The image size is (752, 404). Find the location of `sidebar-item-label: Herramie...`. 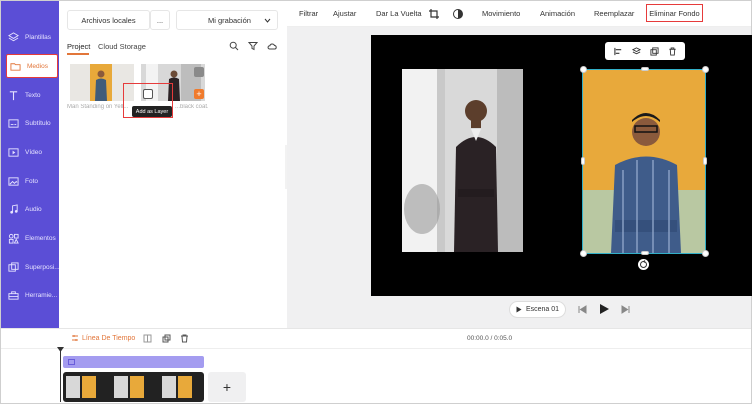

sidebar-item-label: Herramie... is located at coordinates (41, 295).